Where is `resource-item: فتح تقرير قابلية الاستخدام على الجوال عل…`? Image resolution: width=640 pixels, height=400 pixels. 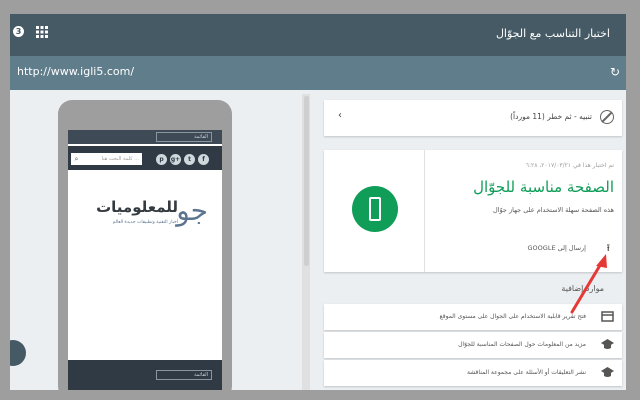
resource-item: فتح تقرير قابلية الاستخدام على الجوال عل… is located at coordinates (473, 317).